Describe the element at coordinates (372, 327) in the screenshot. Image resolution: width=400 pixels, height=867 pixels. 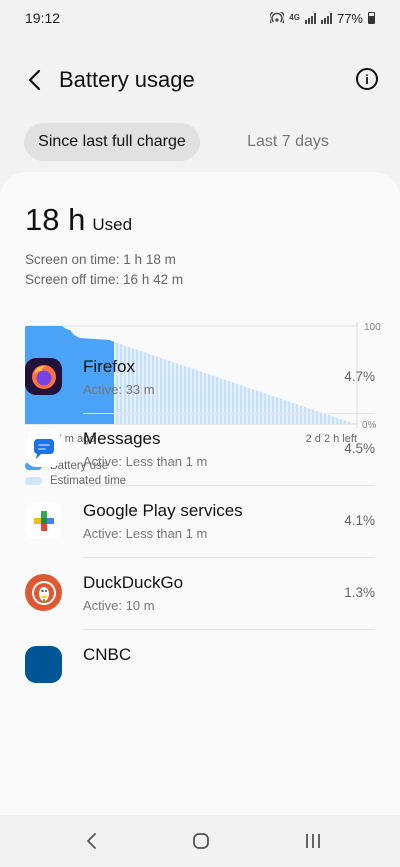
I see `y-top-label: 100` at that location.